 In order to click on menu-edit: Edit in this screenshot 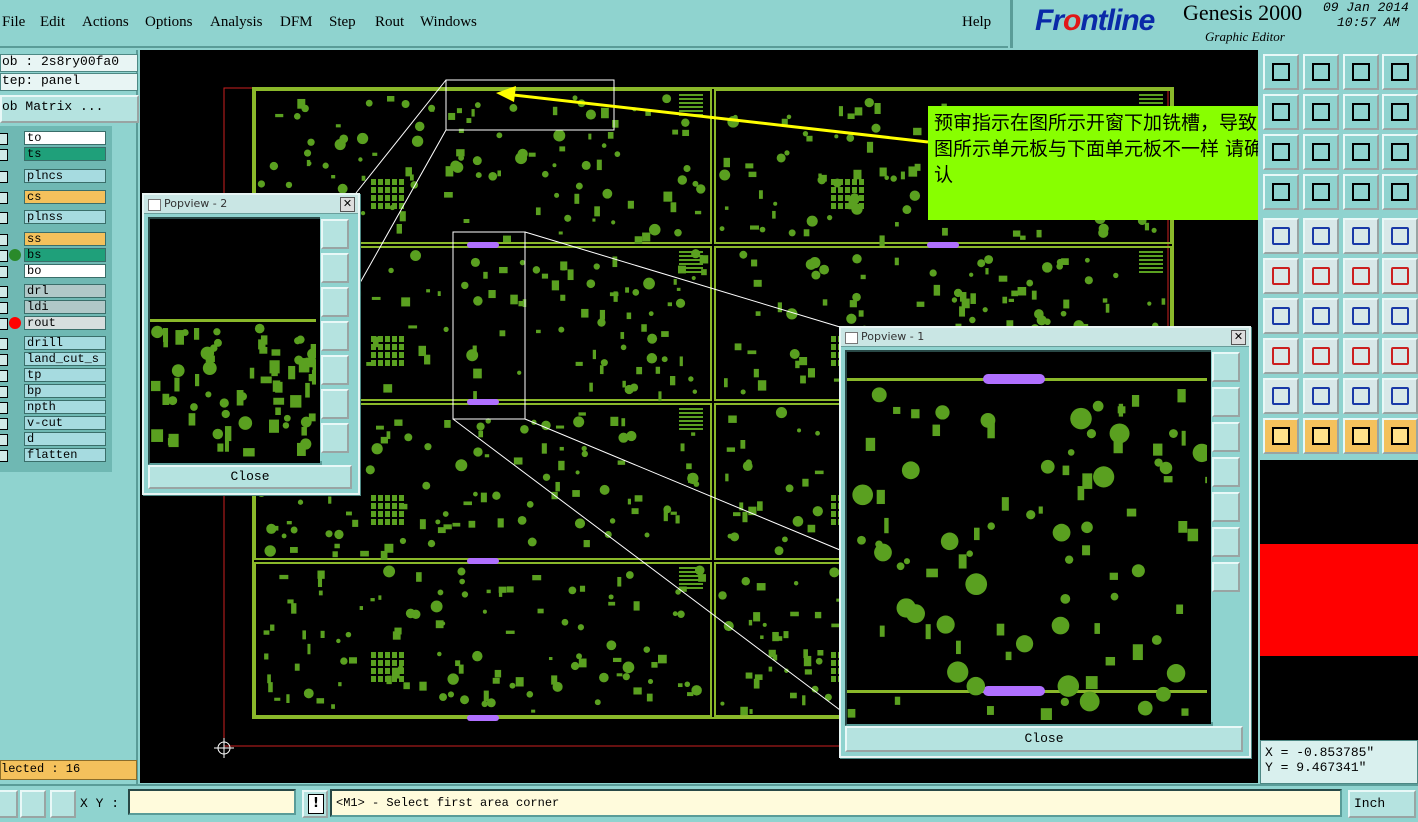, I will do `click(52, 22)`.